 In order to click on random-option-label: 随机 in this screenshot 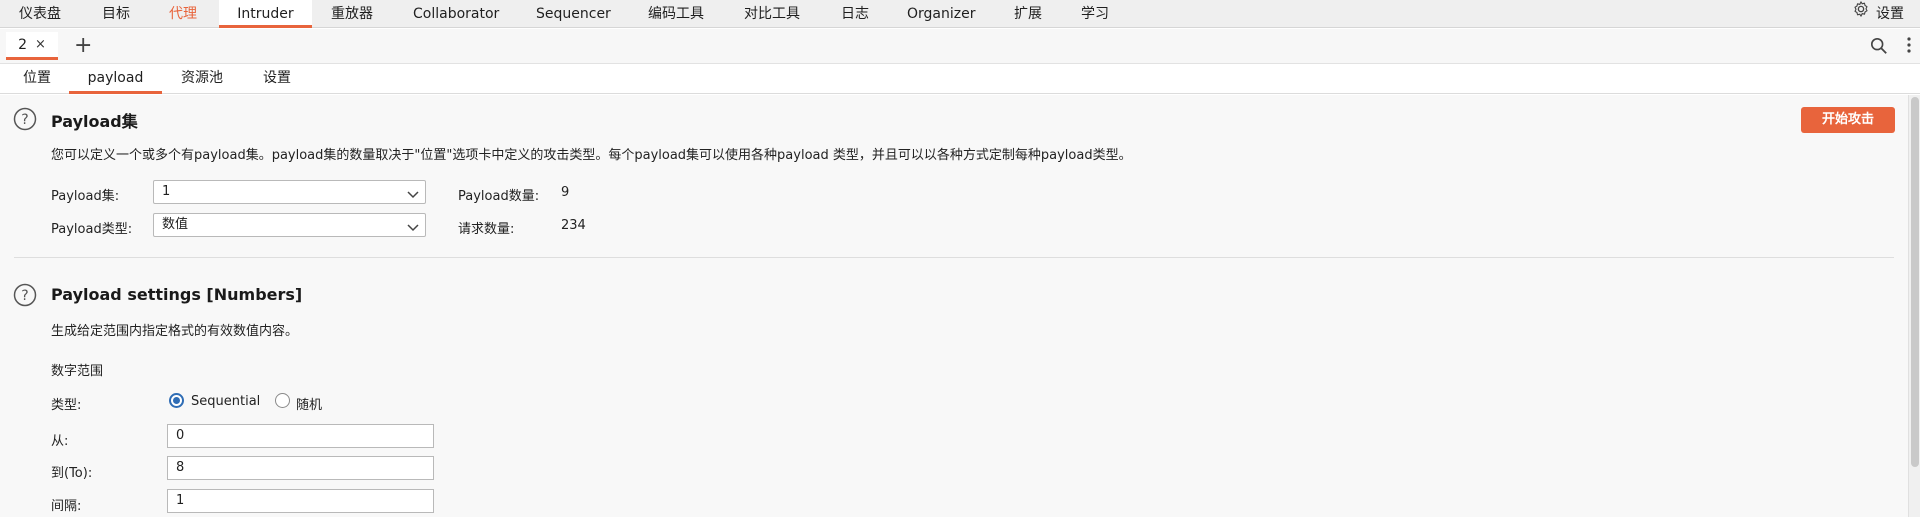, I will do `click(309, 403)`.